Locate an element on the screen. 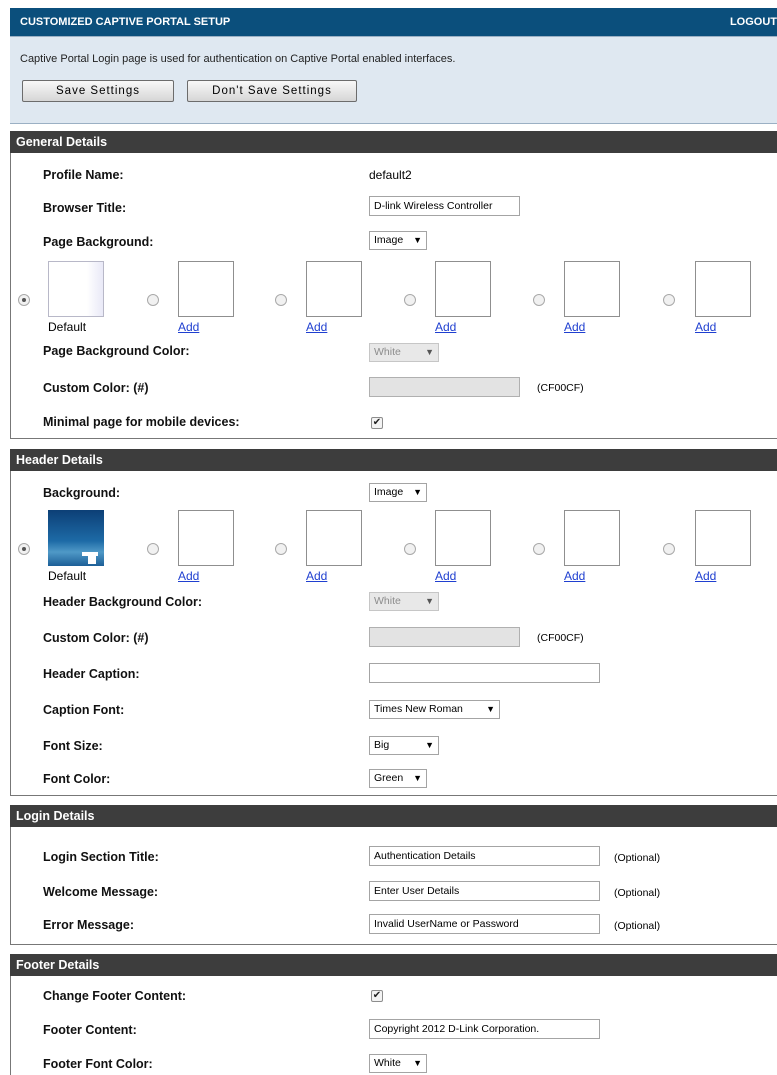 The height and width of the screenshot is (1075, 777). header-custom-color-input is located at coordinates (444, 637).